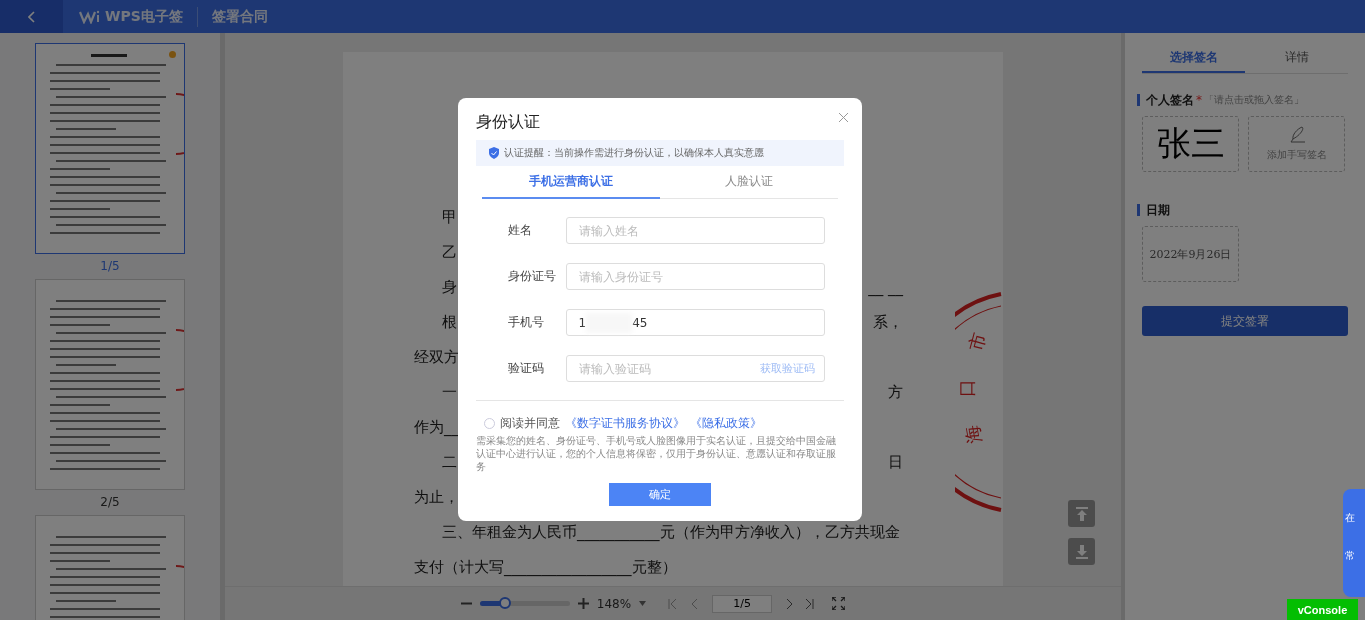 The height and width of the screenshot is (620, 1365). Describe the element at coordinates (144, 16) in the screenshot. I see `logo-text: WPS电子签` at that location.